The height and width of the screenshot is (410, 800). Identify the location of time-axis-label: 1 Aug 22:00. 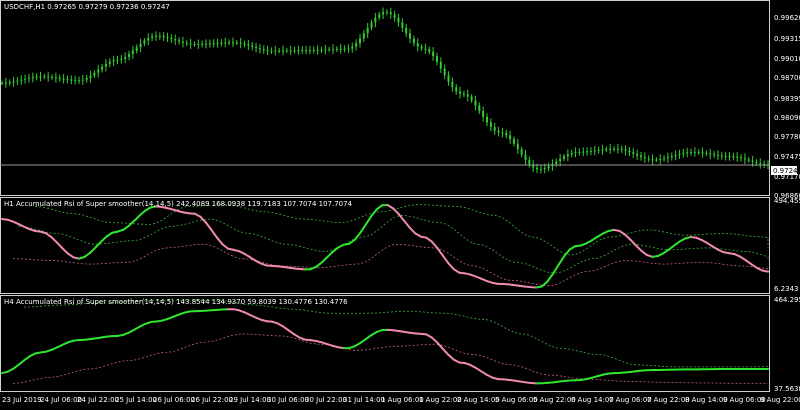
(440, 400).